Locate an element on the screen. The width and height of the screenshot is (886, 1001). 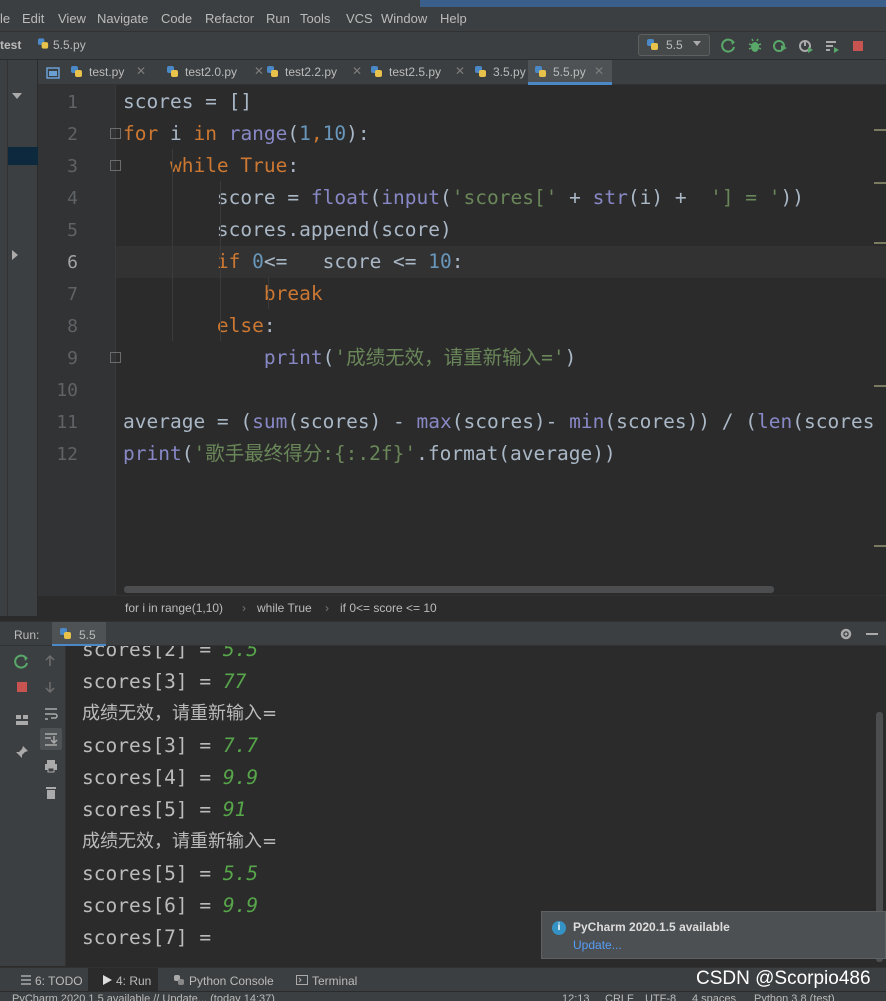
console-line: scores[5] = 91 is located at coordinates (164, 810).